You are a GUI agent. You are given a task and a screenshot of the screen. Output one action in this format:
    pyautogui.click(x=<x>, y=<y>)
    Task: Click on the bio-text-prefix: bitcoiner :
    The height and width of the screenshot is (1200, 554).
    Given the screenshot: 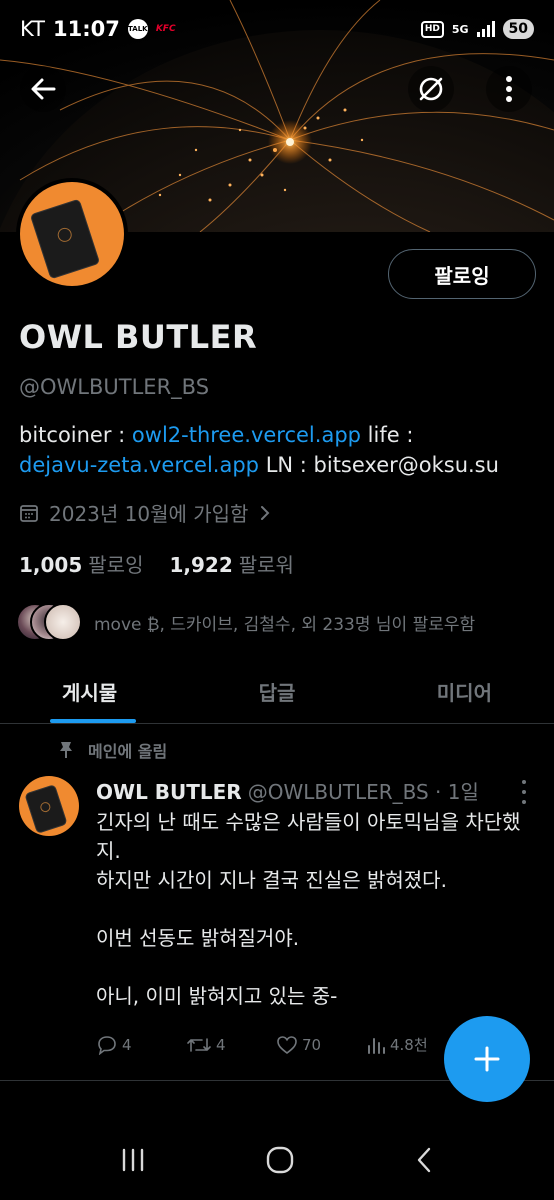 What is the action you would take?
    pyautogui.click(x=75, y=435)
    